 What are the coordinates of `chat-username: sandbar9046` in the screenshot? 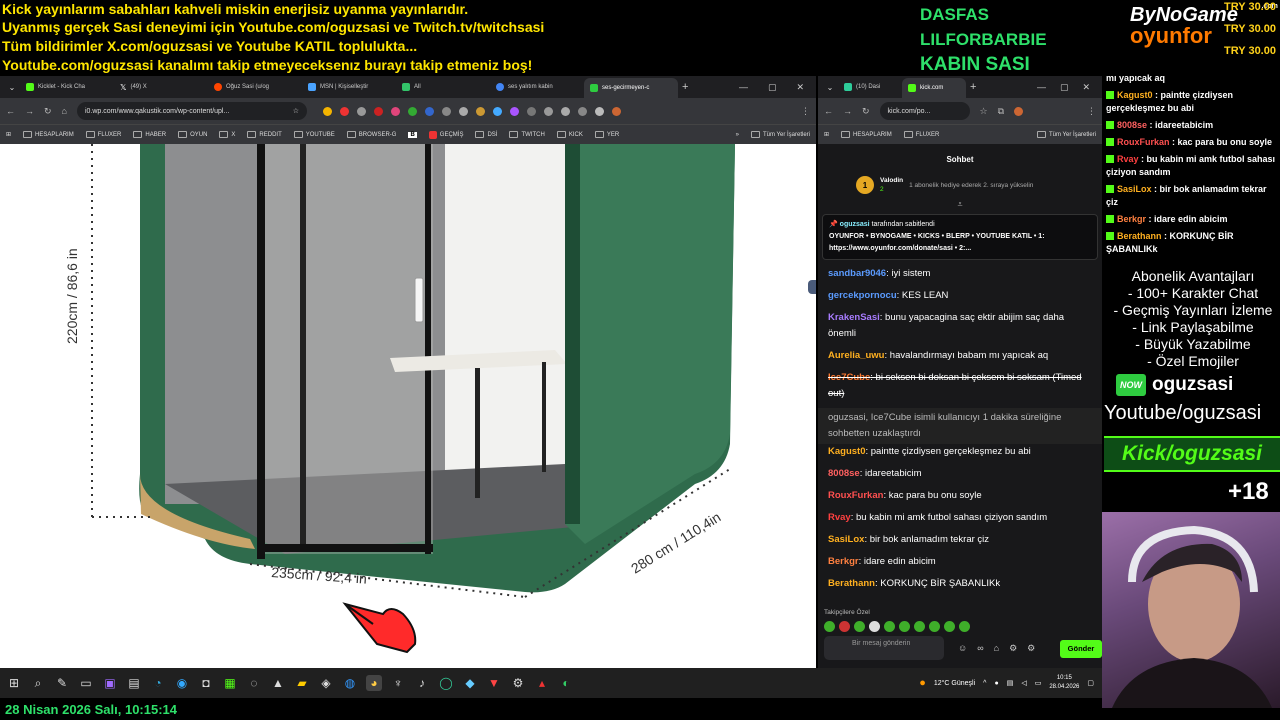 It's located at (857, 273).